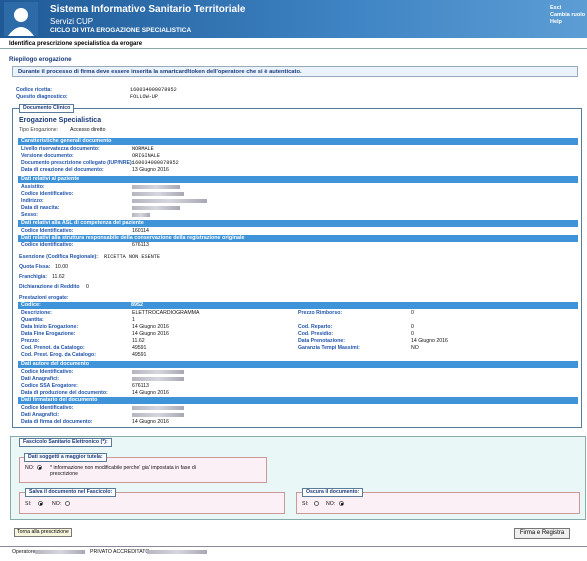 The height and width of the screenshot is (561, 587). I want to click on data-produzione-label: Data di produzione del documento:, so click(64, 393).